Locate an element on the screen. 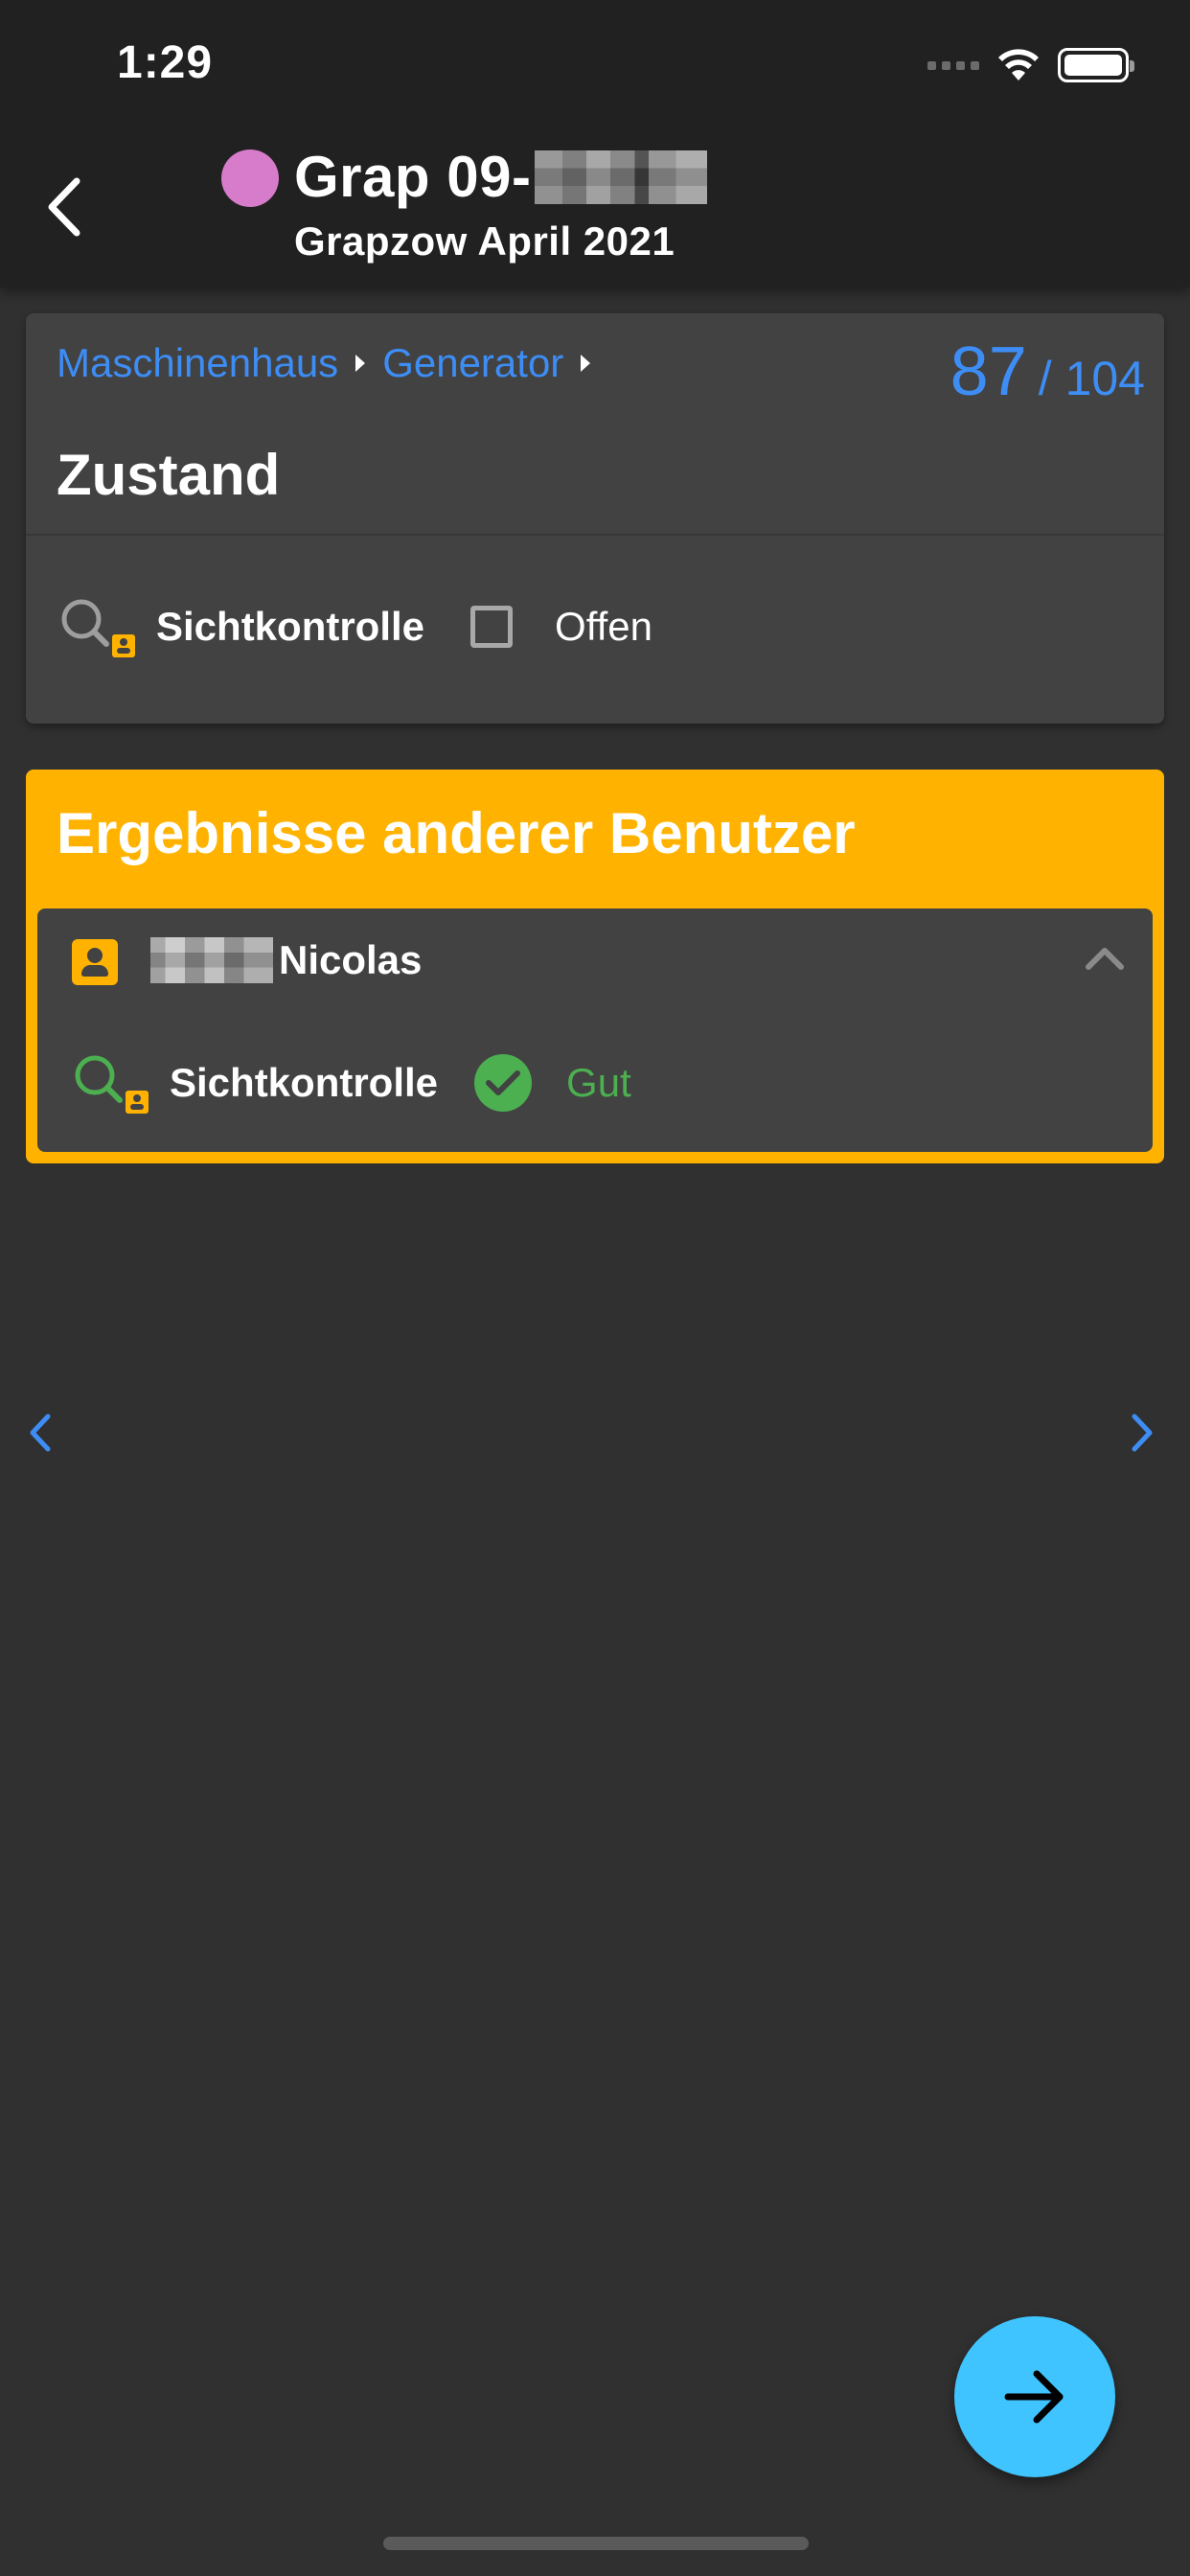 The height and width of the screenshot is (2576, 1190). counter-current: 87 is located at coordinates (988, 372).